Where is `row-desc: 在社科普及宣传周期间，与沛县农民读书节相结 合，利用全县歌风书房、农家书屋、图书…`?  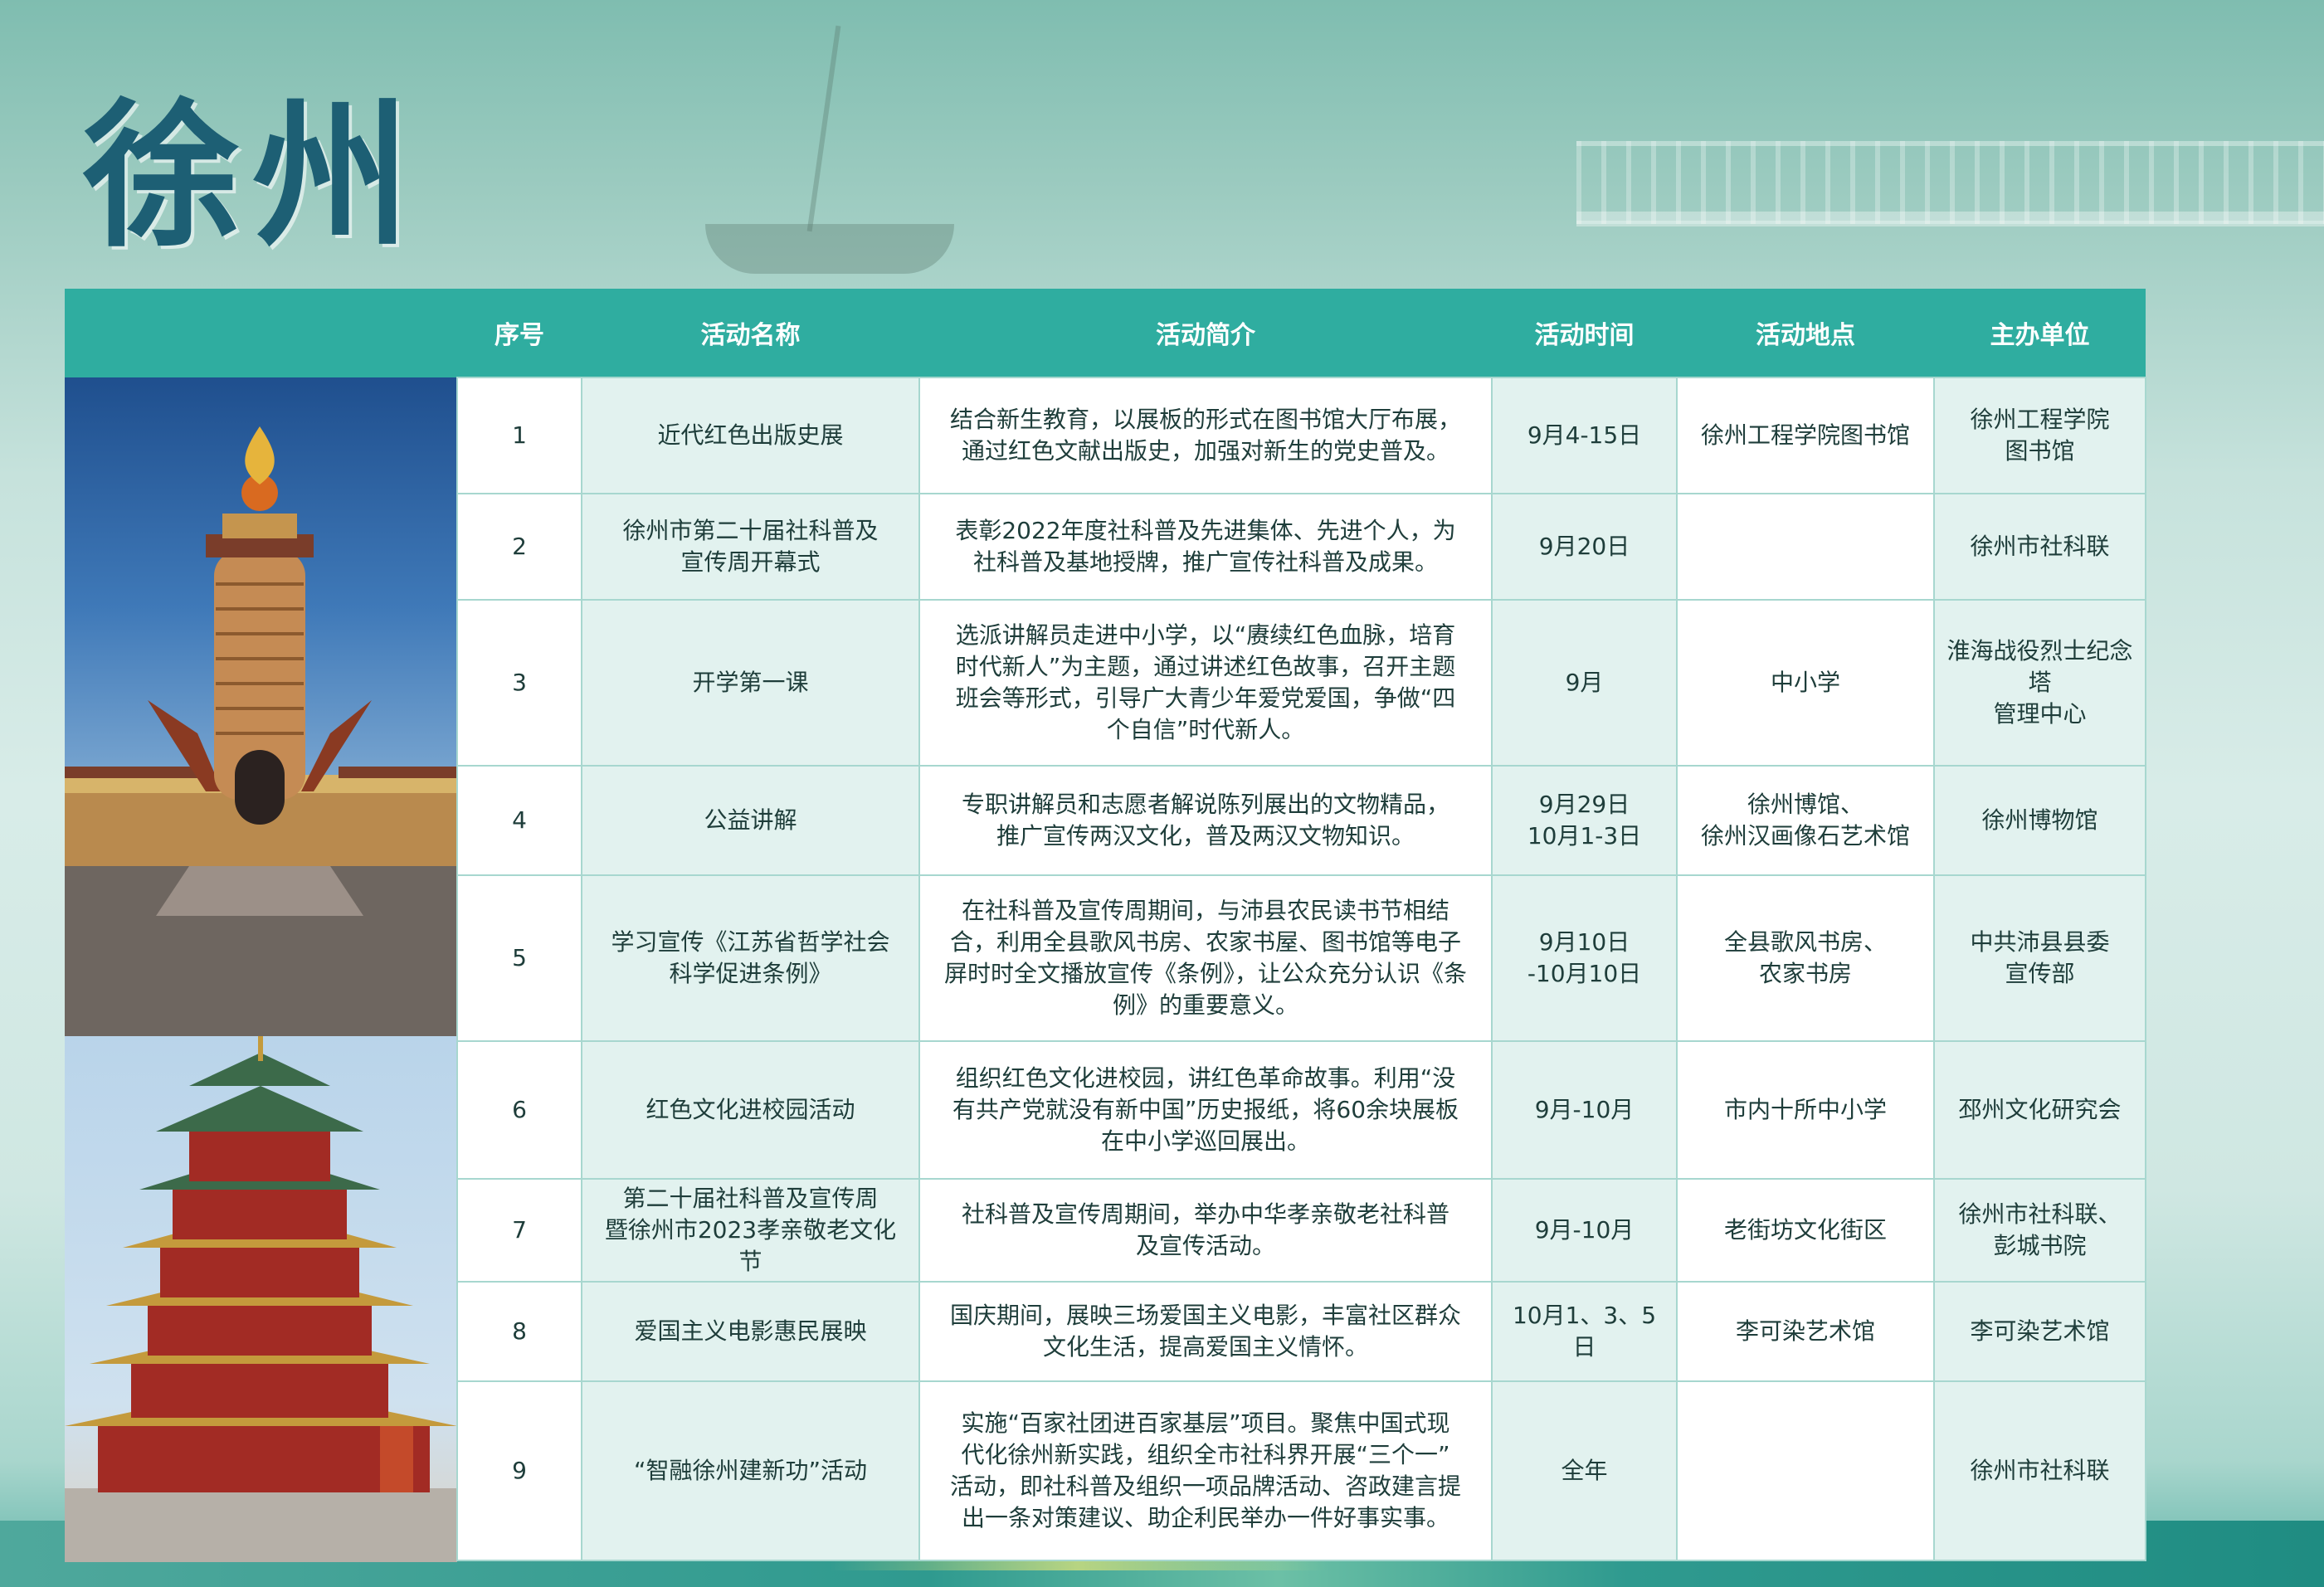 row-desc: 在社科普及宣传周期间，与沛县农民读书节相结 合，利用全县歌风书房、农家书屋、图书… is located at coordinates (1205, 958).